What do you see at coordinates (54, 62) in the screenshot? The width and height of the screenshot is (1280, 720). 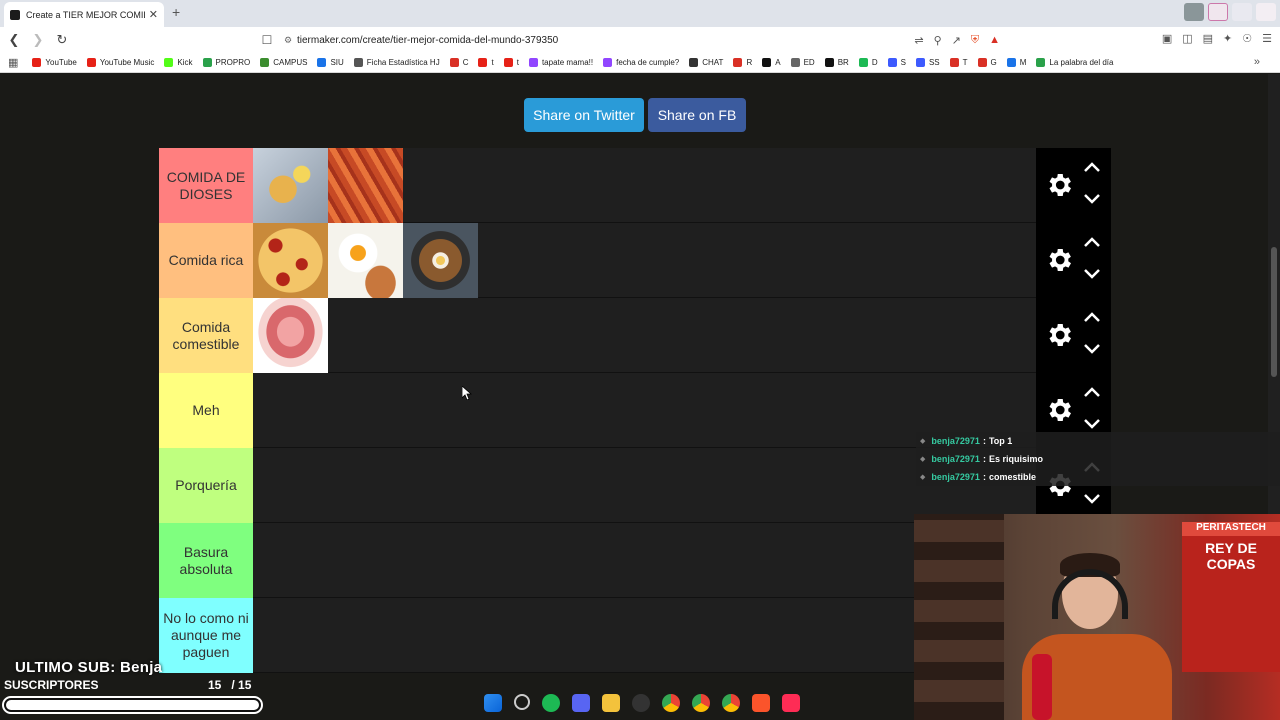 I see `bookmark-item: YouTube` at bounding box center [54, 62].